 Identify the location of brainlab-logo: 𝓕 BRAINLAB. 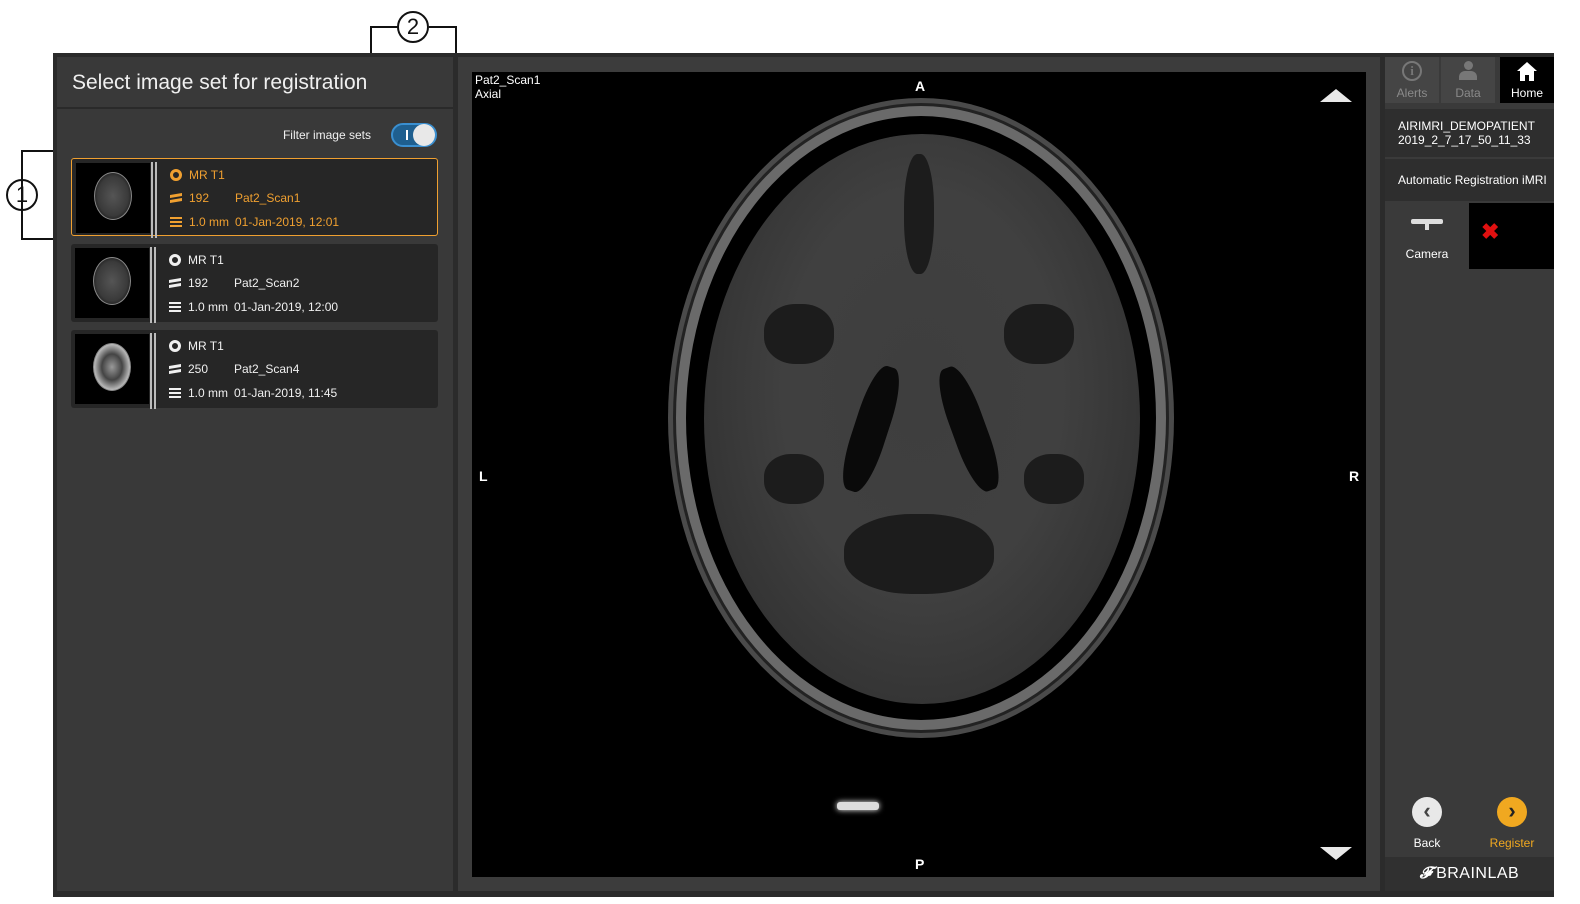
(1469, 874).